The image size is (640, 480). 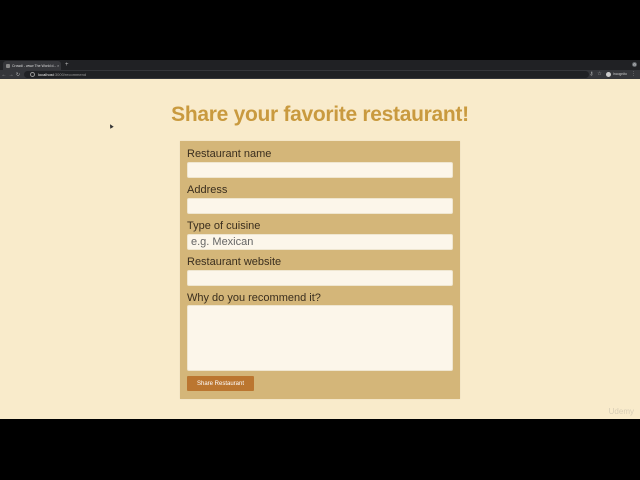 What do you see at coordinates (320, 338) in the screenshot?
I see `recommend-textarea` at bounding box center [320, 338].